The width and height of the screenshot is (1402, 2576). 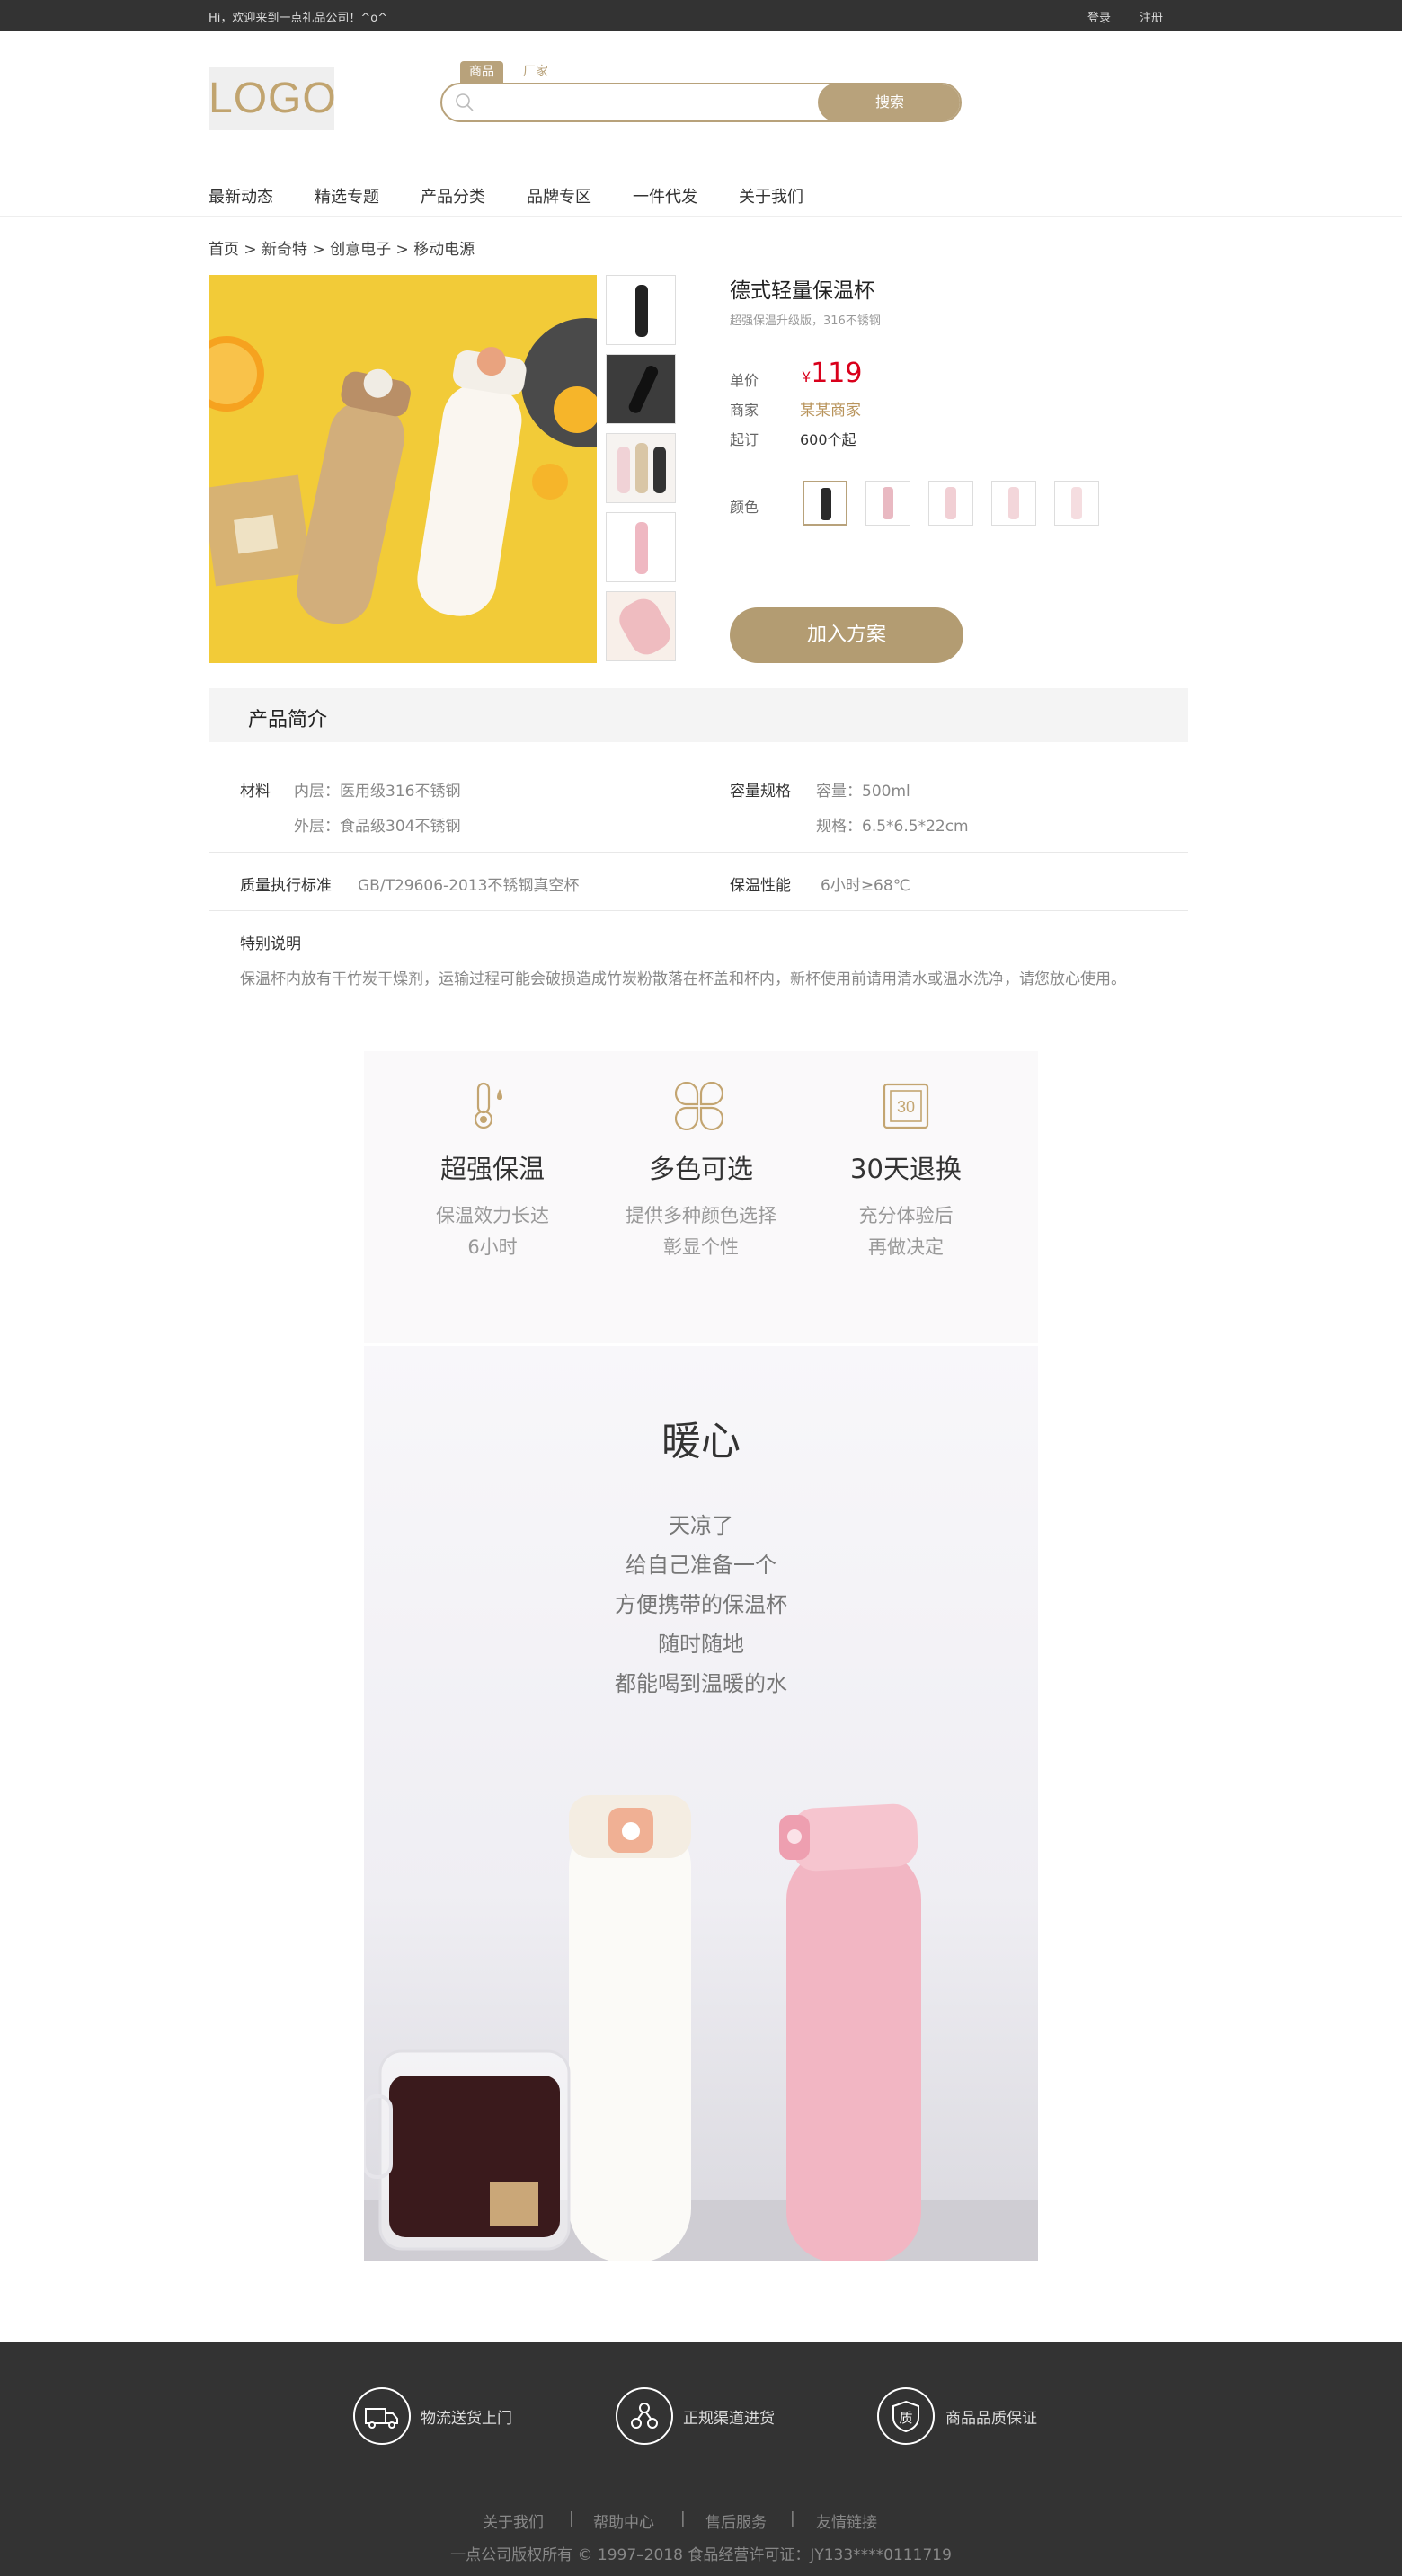 I want to click on quality-glyph: 质, so click(x=905, y=2418).